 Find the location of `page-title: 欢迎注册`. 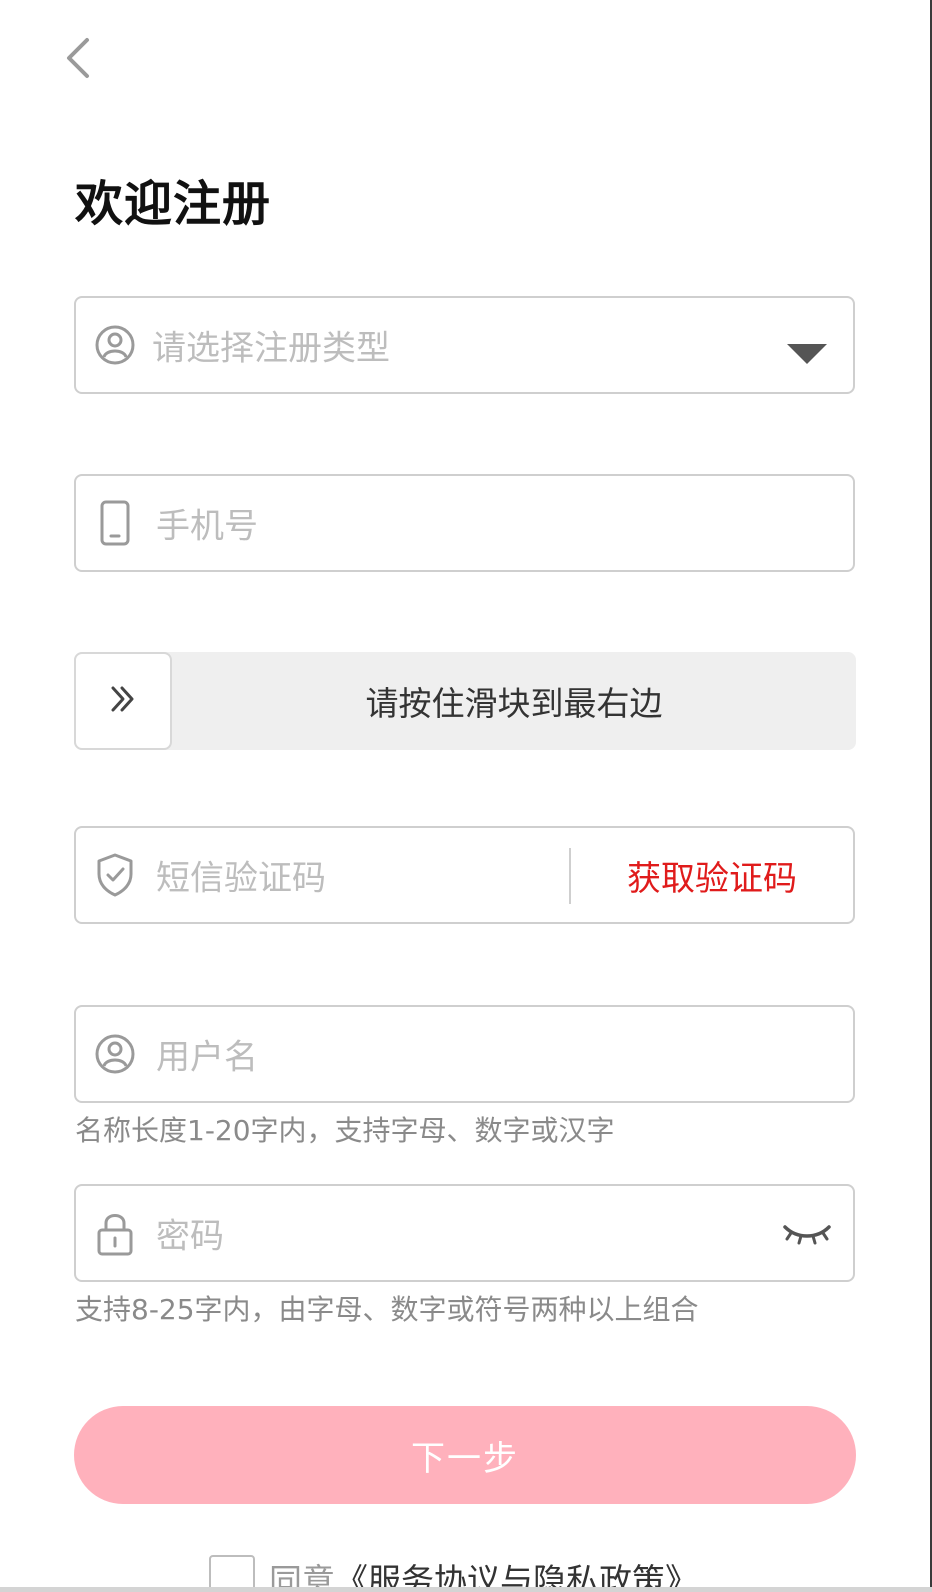

page-title: 欢迎注册 is located at coordinates (173, 204).